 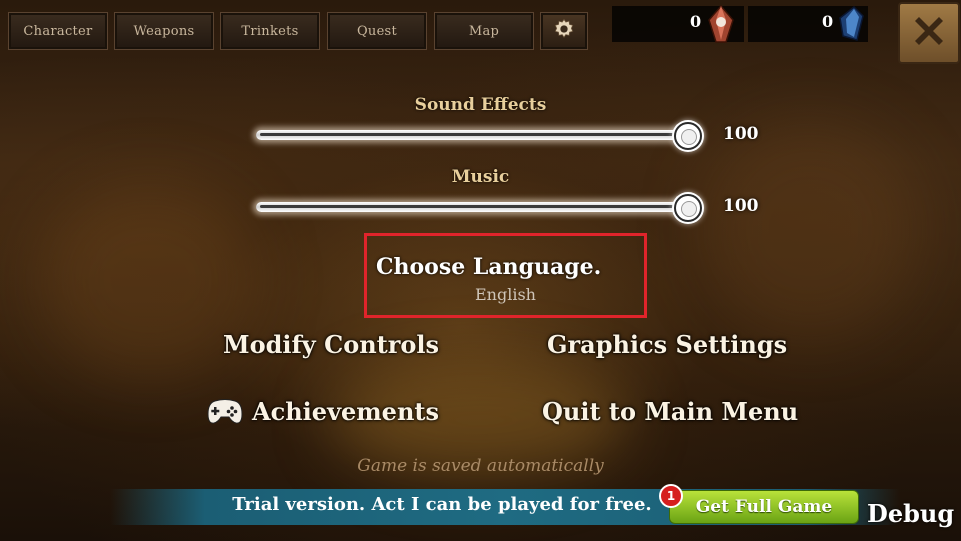 I want to click on current-language: English, so click(x=505, y=294).